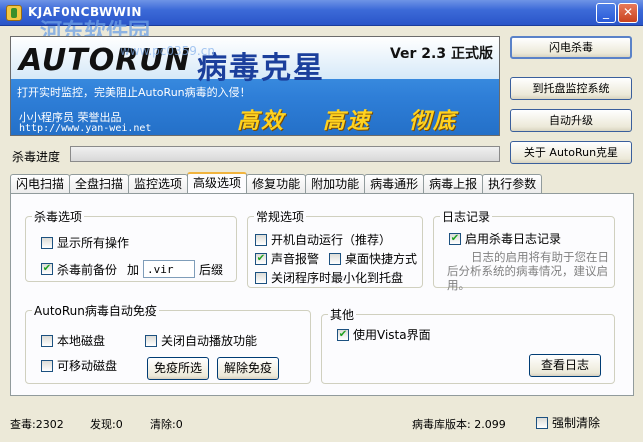  I want to click on immune-title: AutoRun病毒自动免疫, so click(95, 311).